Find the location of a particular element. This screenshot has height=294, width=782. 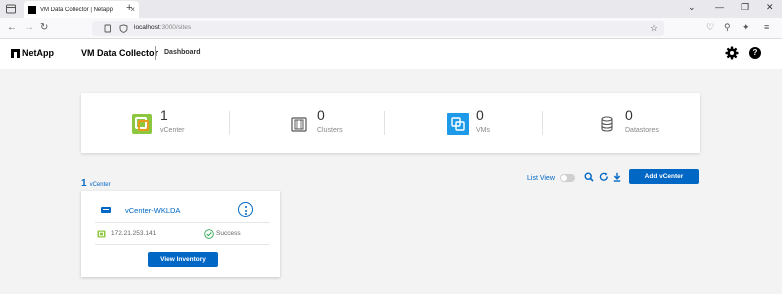

minimize-icon: — is located at coordinates (719, 7).